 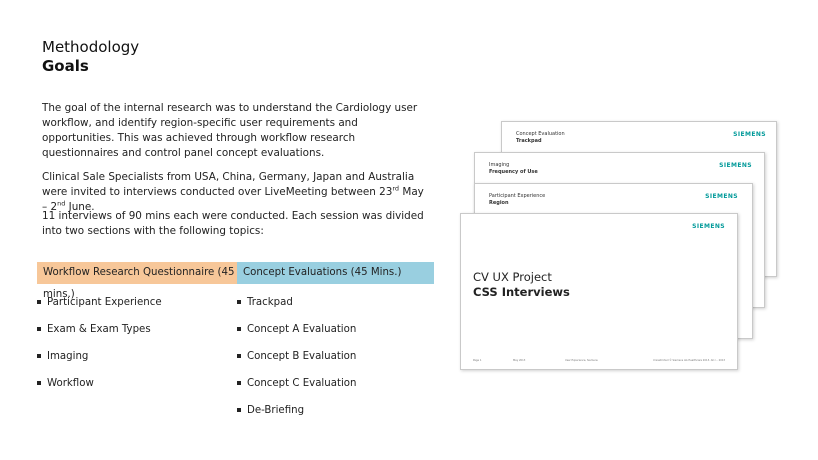 I want to click on list-item-label: Concept C Evaluation, so click(x=302, y=383).